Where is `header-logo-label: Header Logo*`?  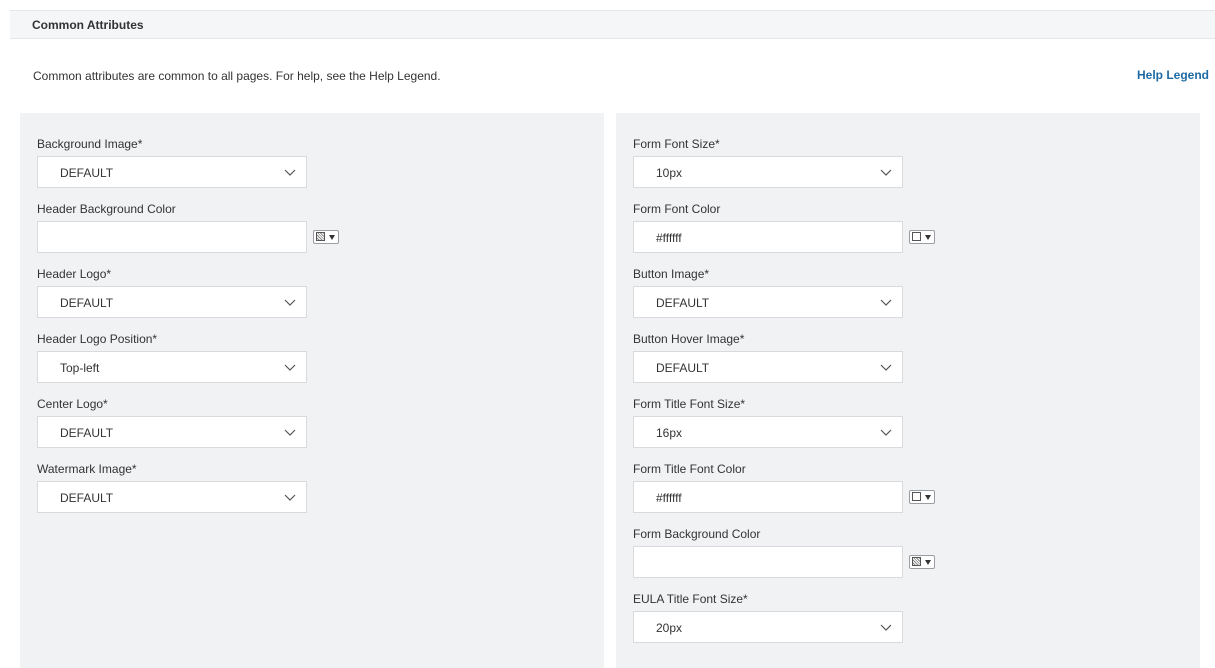
header-logo-label: Header Logo* is located at coordinates (74, 274).